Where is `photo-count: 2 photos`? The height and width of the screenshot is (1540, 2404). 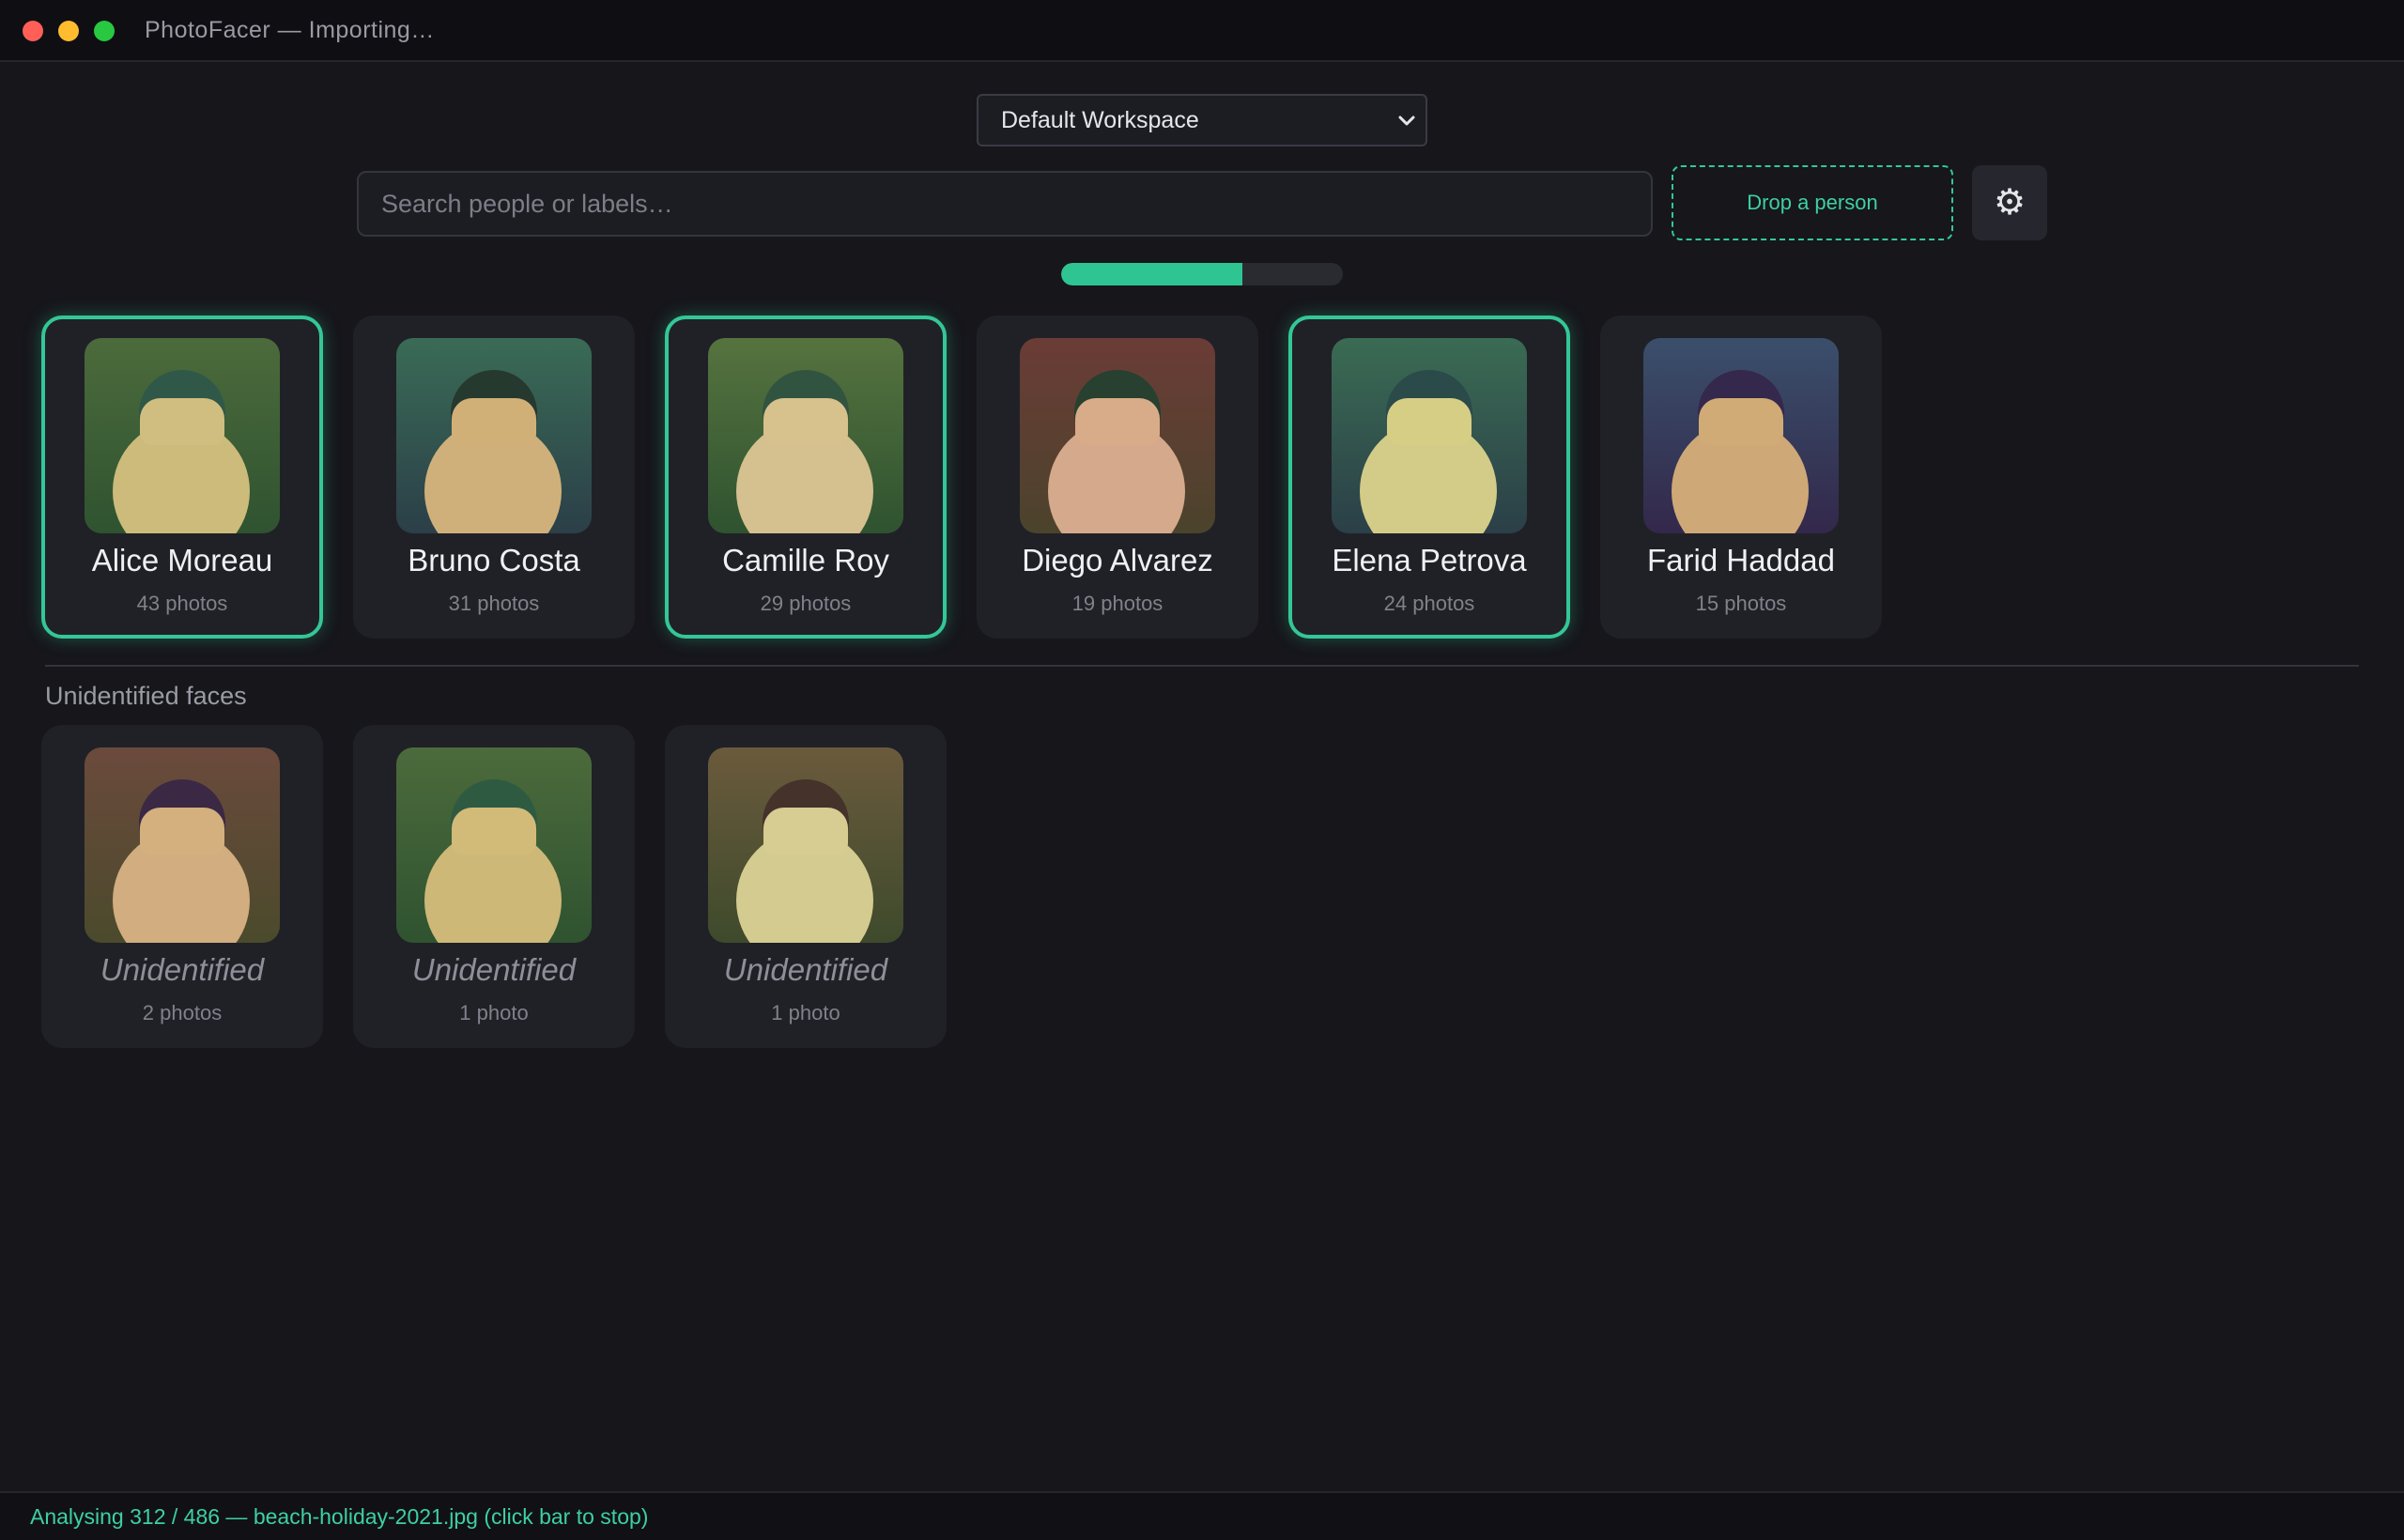
photo-count: 2 photos is located at coordinates (182, 1012).